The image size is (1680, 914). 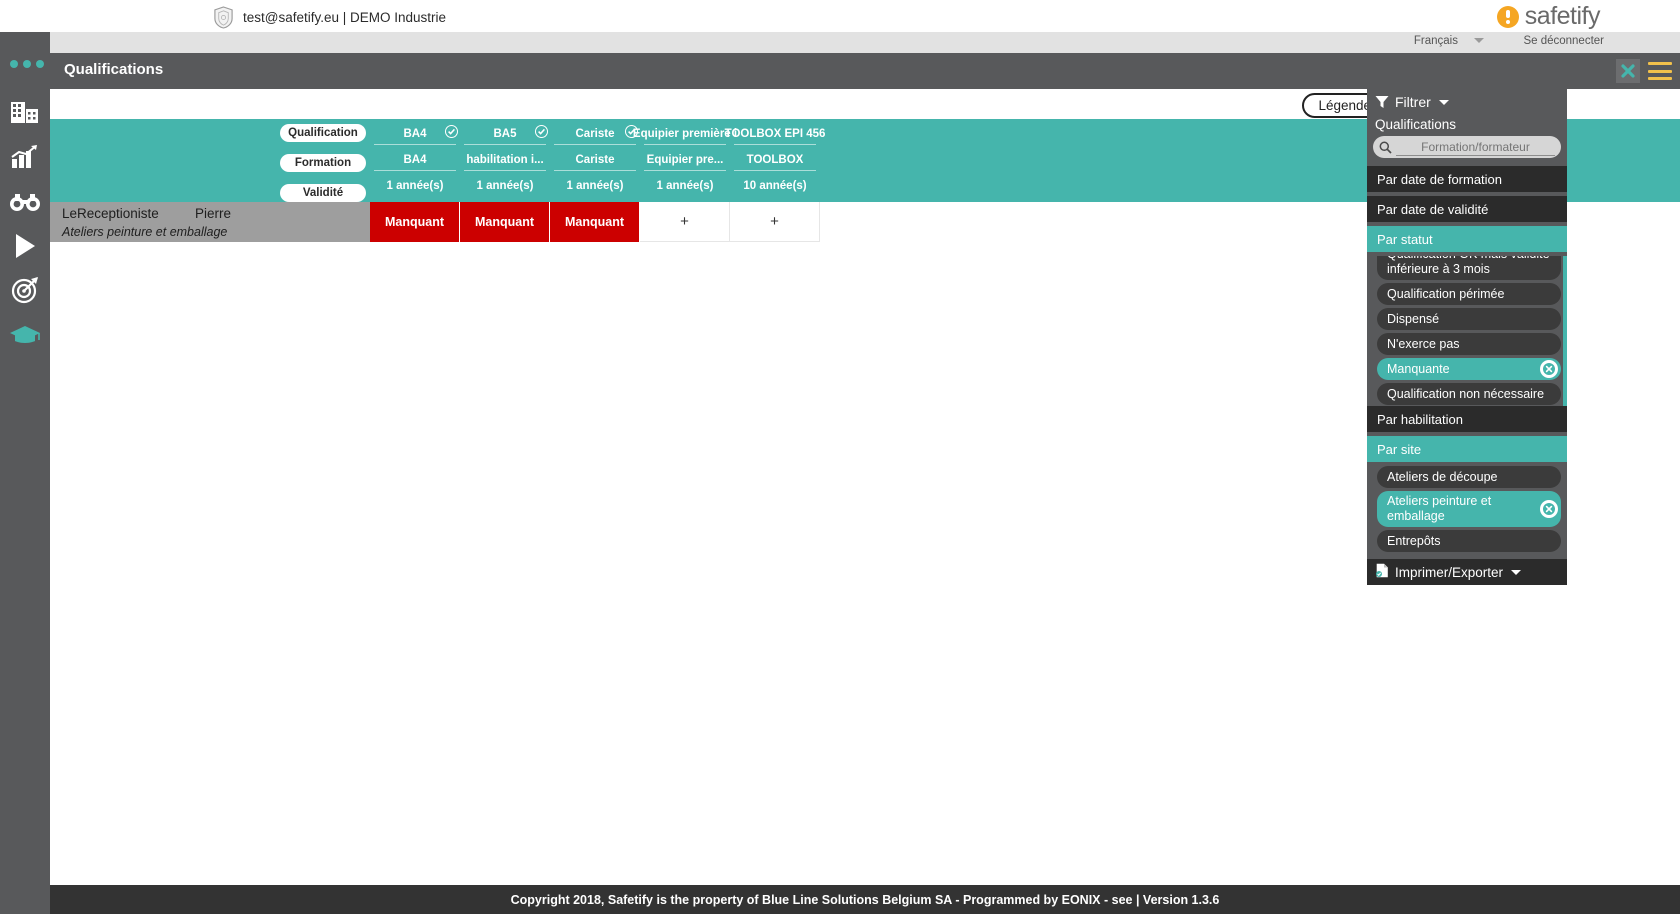 I want to click on sidebar-item-sites, so click(x=25, y=112).